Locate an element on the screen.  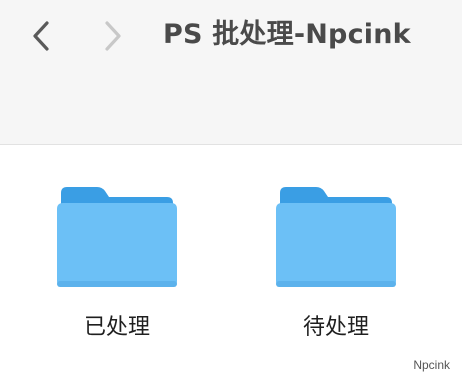
window-title: PS 批处理-Npcink is located at coordinates (287, 34).